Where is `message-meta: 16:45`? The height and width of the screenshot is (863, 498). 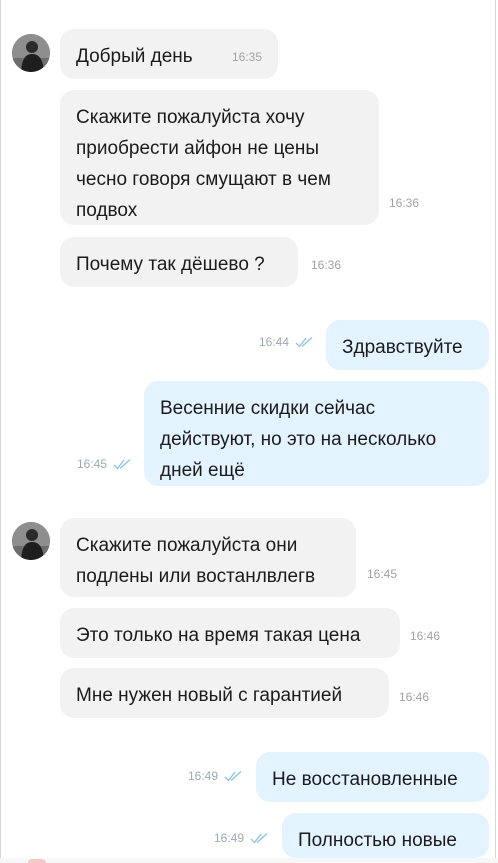 message-meta: 16:45 is located at coordinates (105, 464).